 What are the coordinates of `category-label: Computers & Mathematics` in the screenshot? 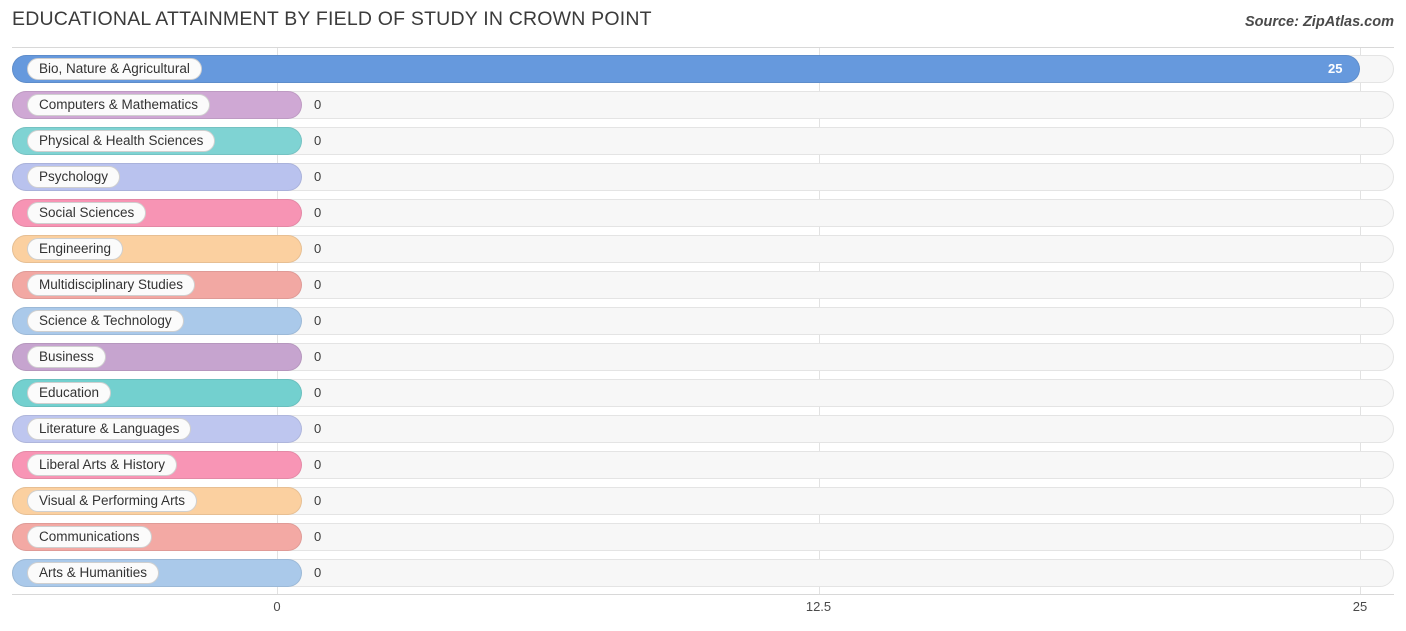 It's located at (119, 105).